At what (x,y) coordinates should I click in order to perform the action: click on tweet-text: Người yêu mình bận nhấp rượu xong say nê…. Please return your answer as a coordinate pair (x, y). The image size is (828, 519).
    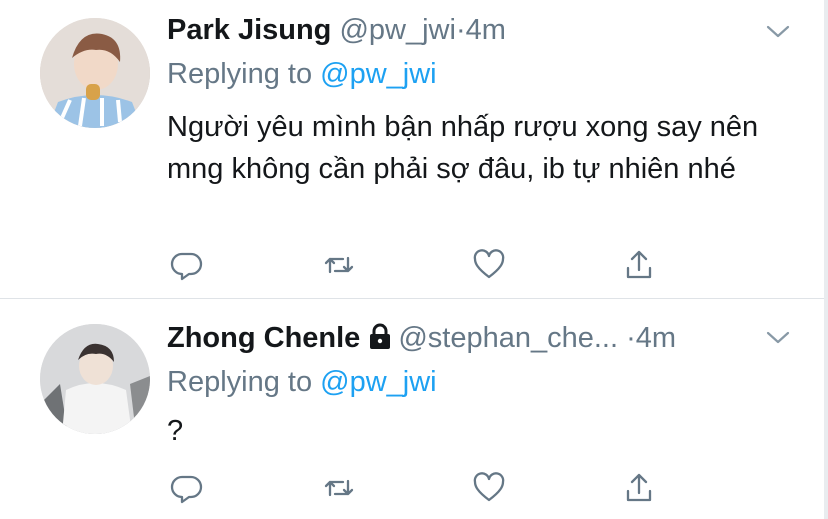
    Looking at the image, I should click on (463, 148).